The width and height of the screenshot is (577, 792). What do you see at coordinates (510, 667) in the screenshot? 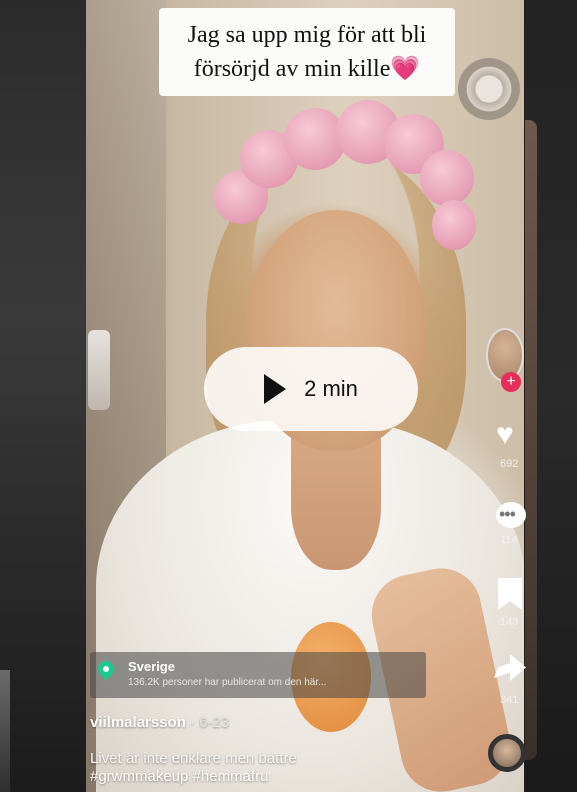
I see `share-arrow-icon` at bounding box center [510, 667].